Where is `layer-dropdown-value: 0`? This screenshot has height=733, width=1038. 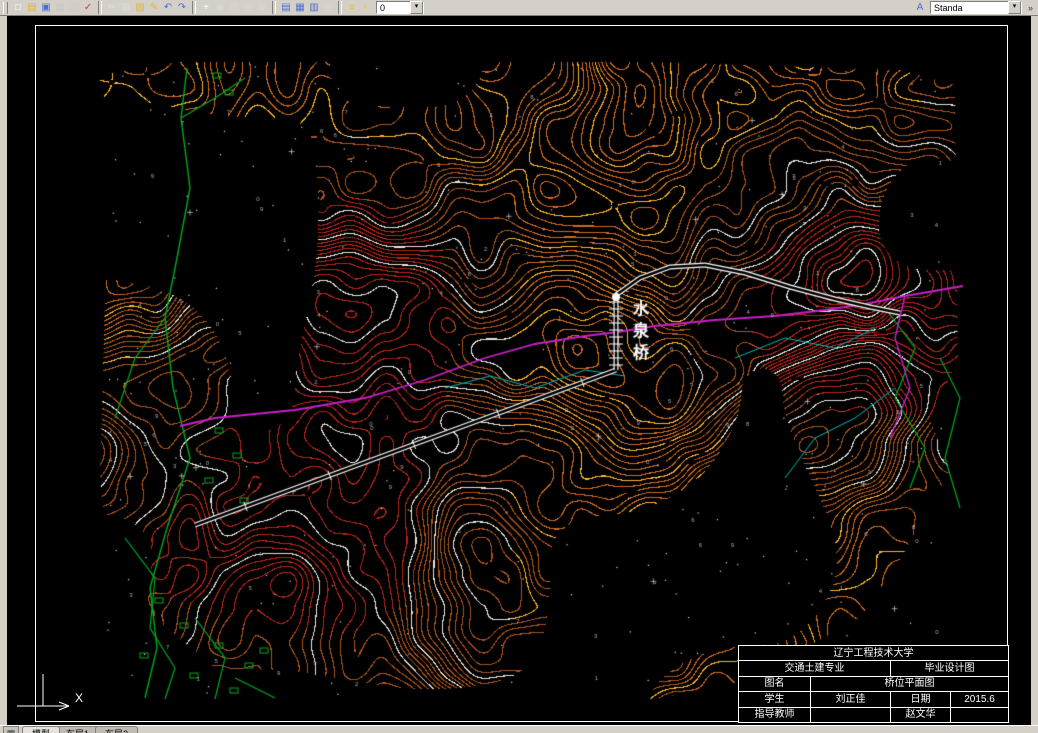 layer-dropdown-value: 0 is located at coordinates (383, 7).